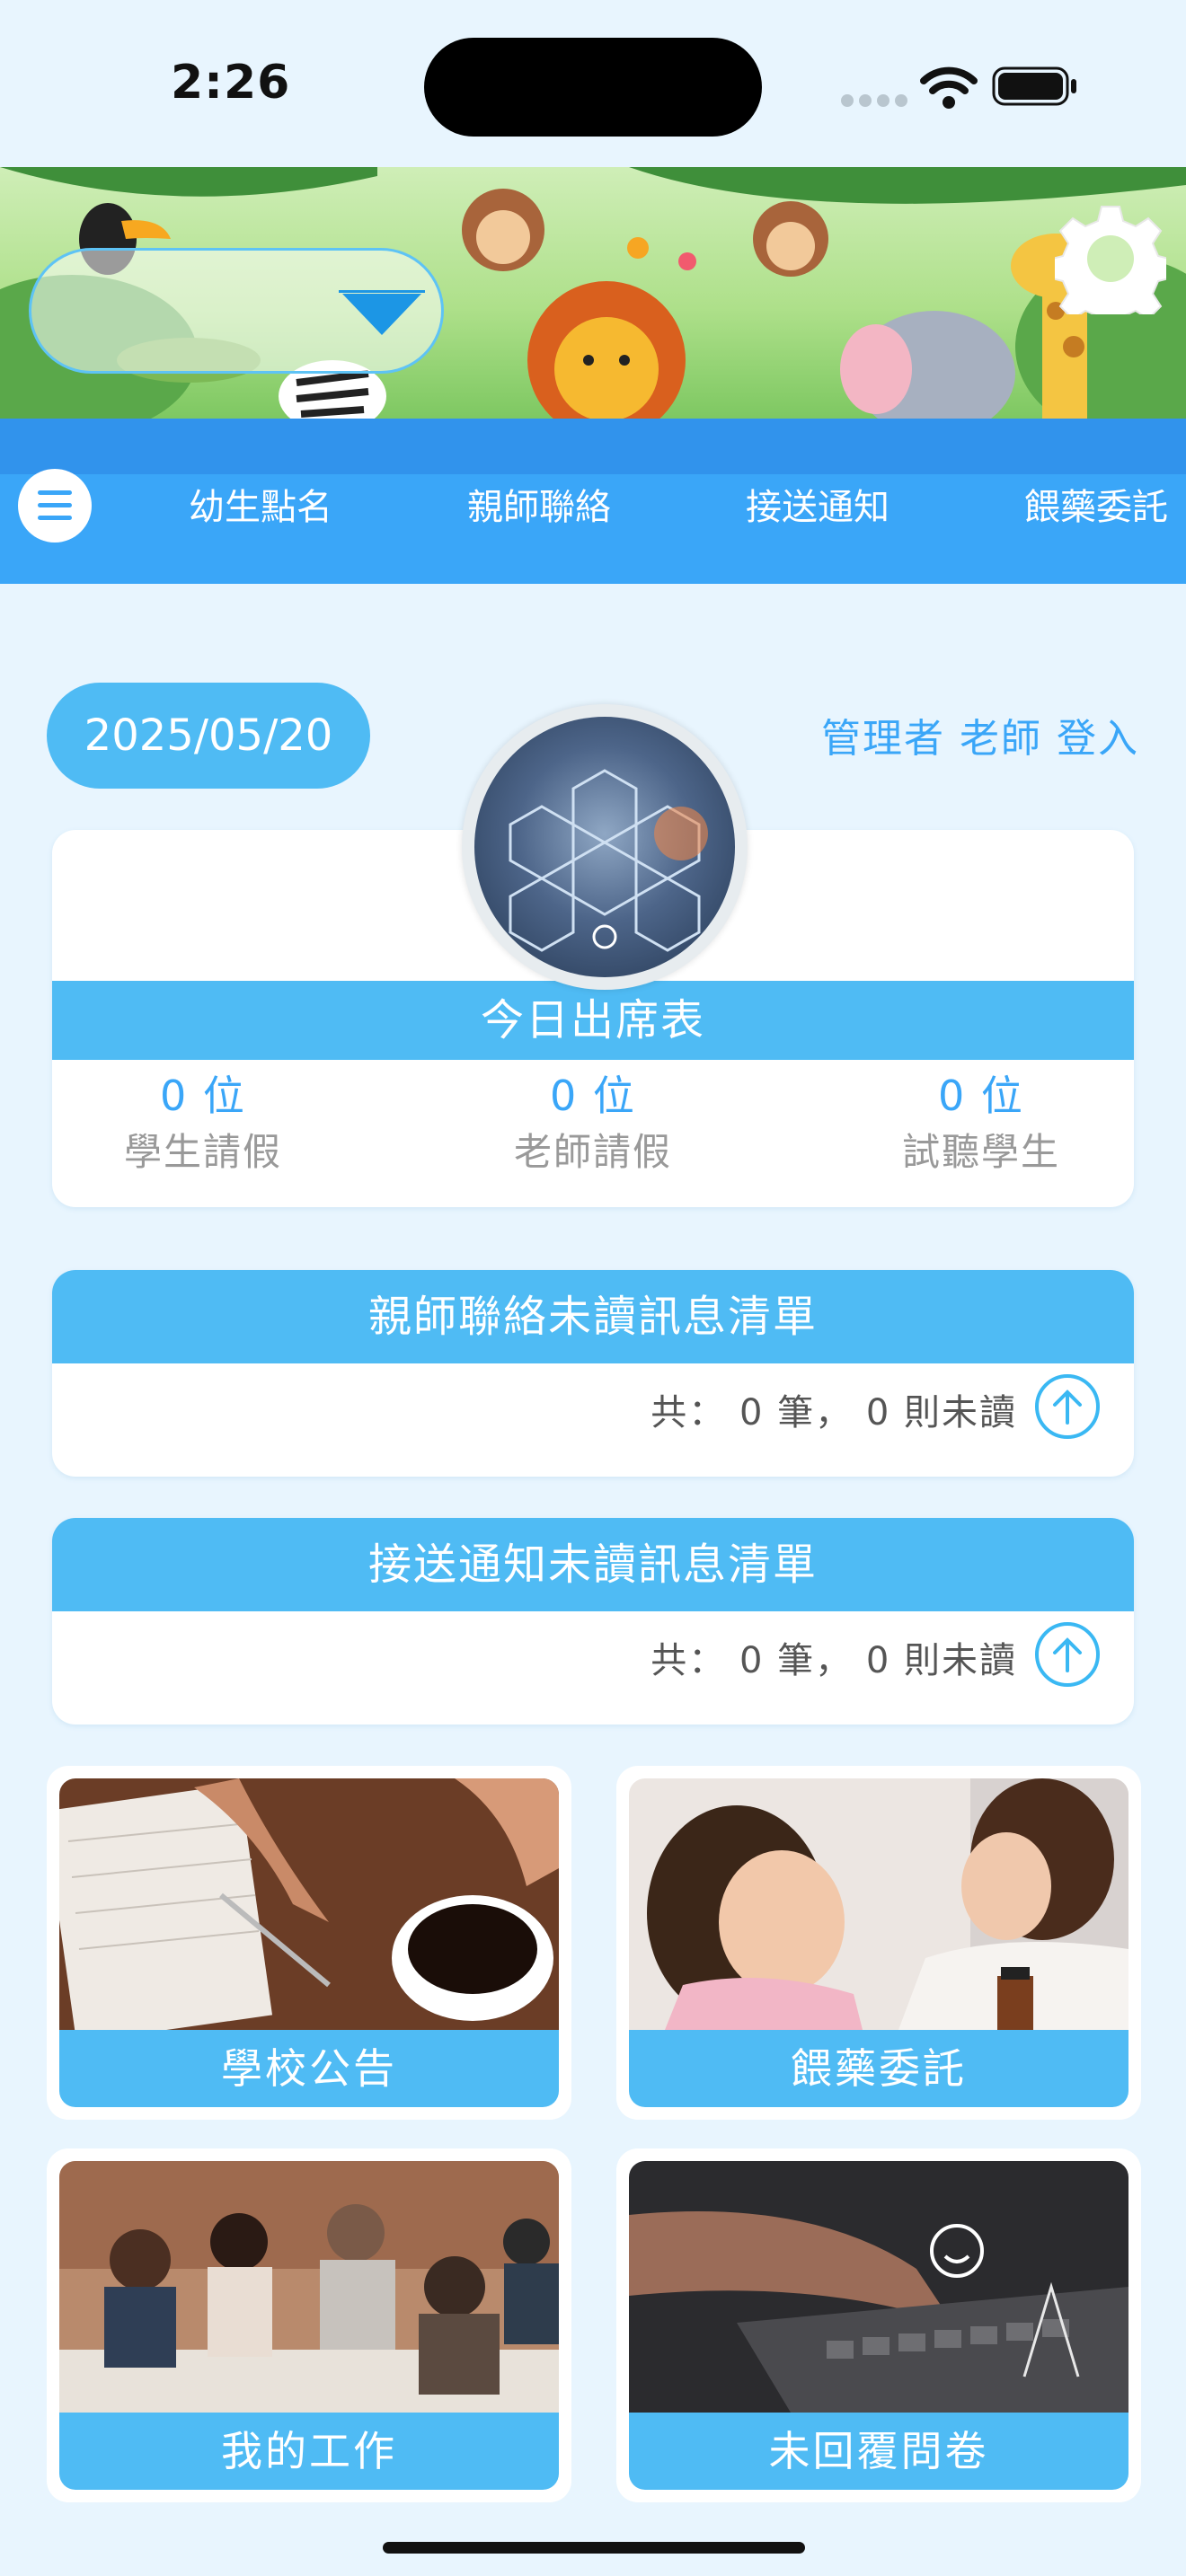 This screenshot has height=2576, width=1186. I want to click on stat-student-leave: 0 位 學生請假, so click(203, 1123).